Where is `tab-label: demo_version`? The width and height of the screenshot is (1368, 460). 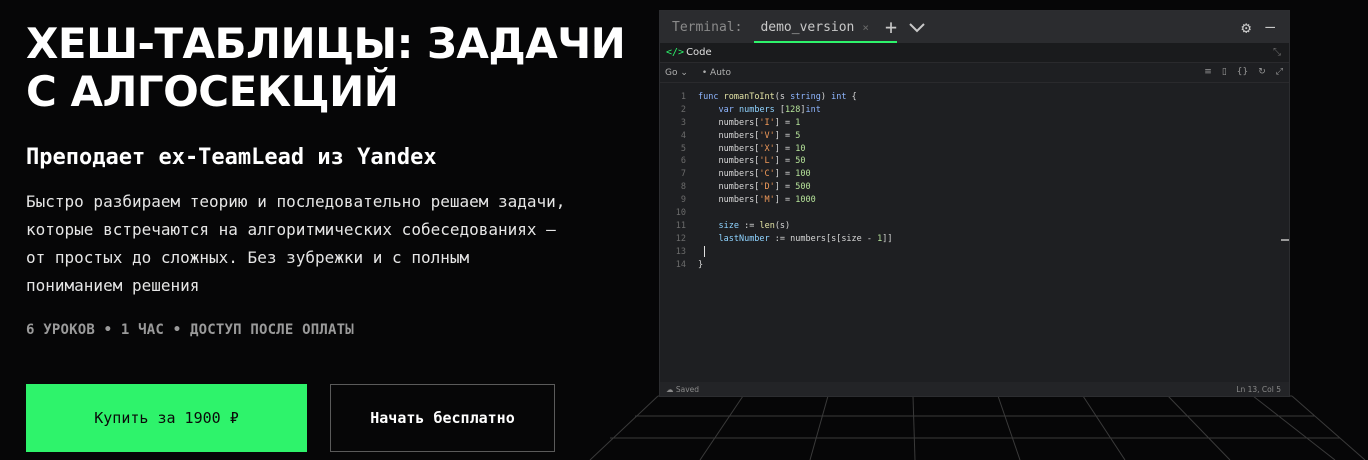 tab-label: demo_version is located at coordinates (807, 27).